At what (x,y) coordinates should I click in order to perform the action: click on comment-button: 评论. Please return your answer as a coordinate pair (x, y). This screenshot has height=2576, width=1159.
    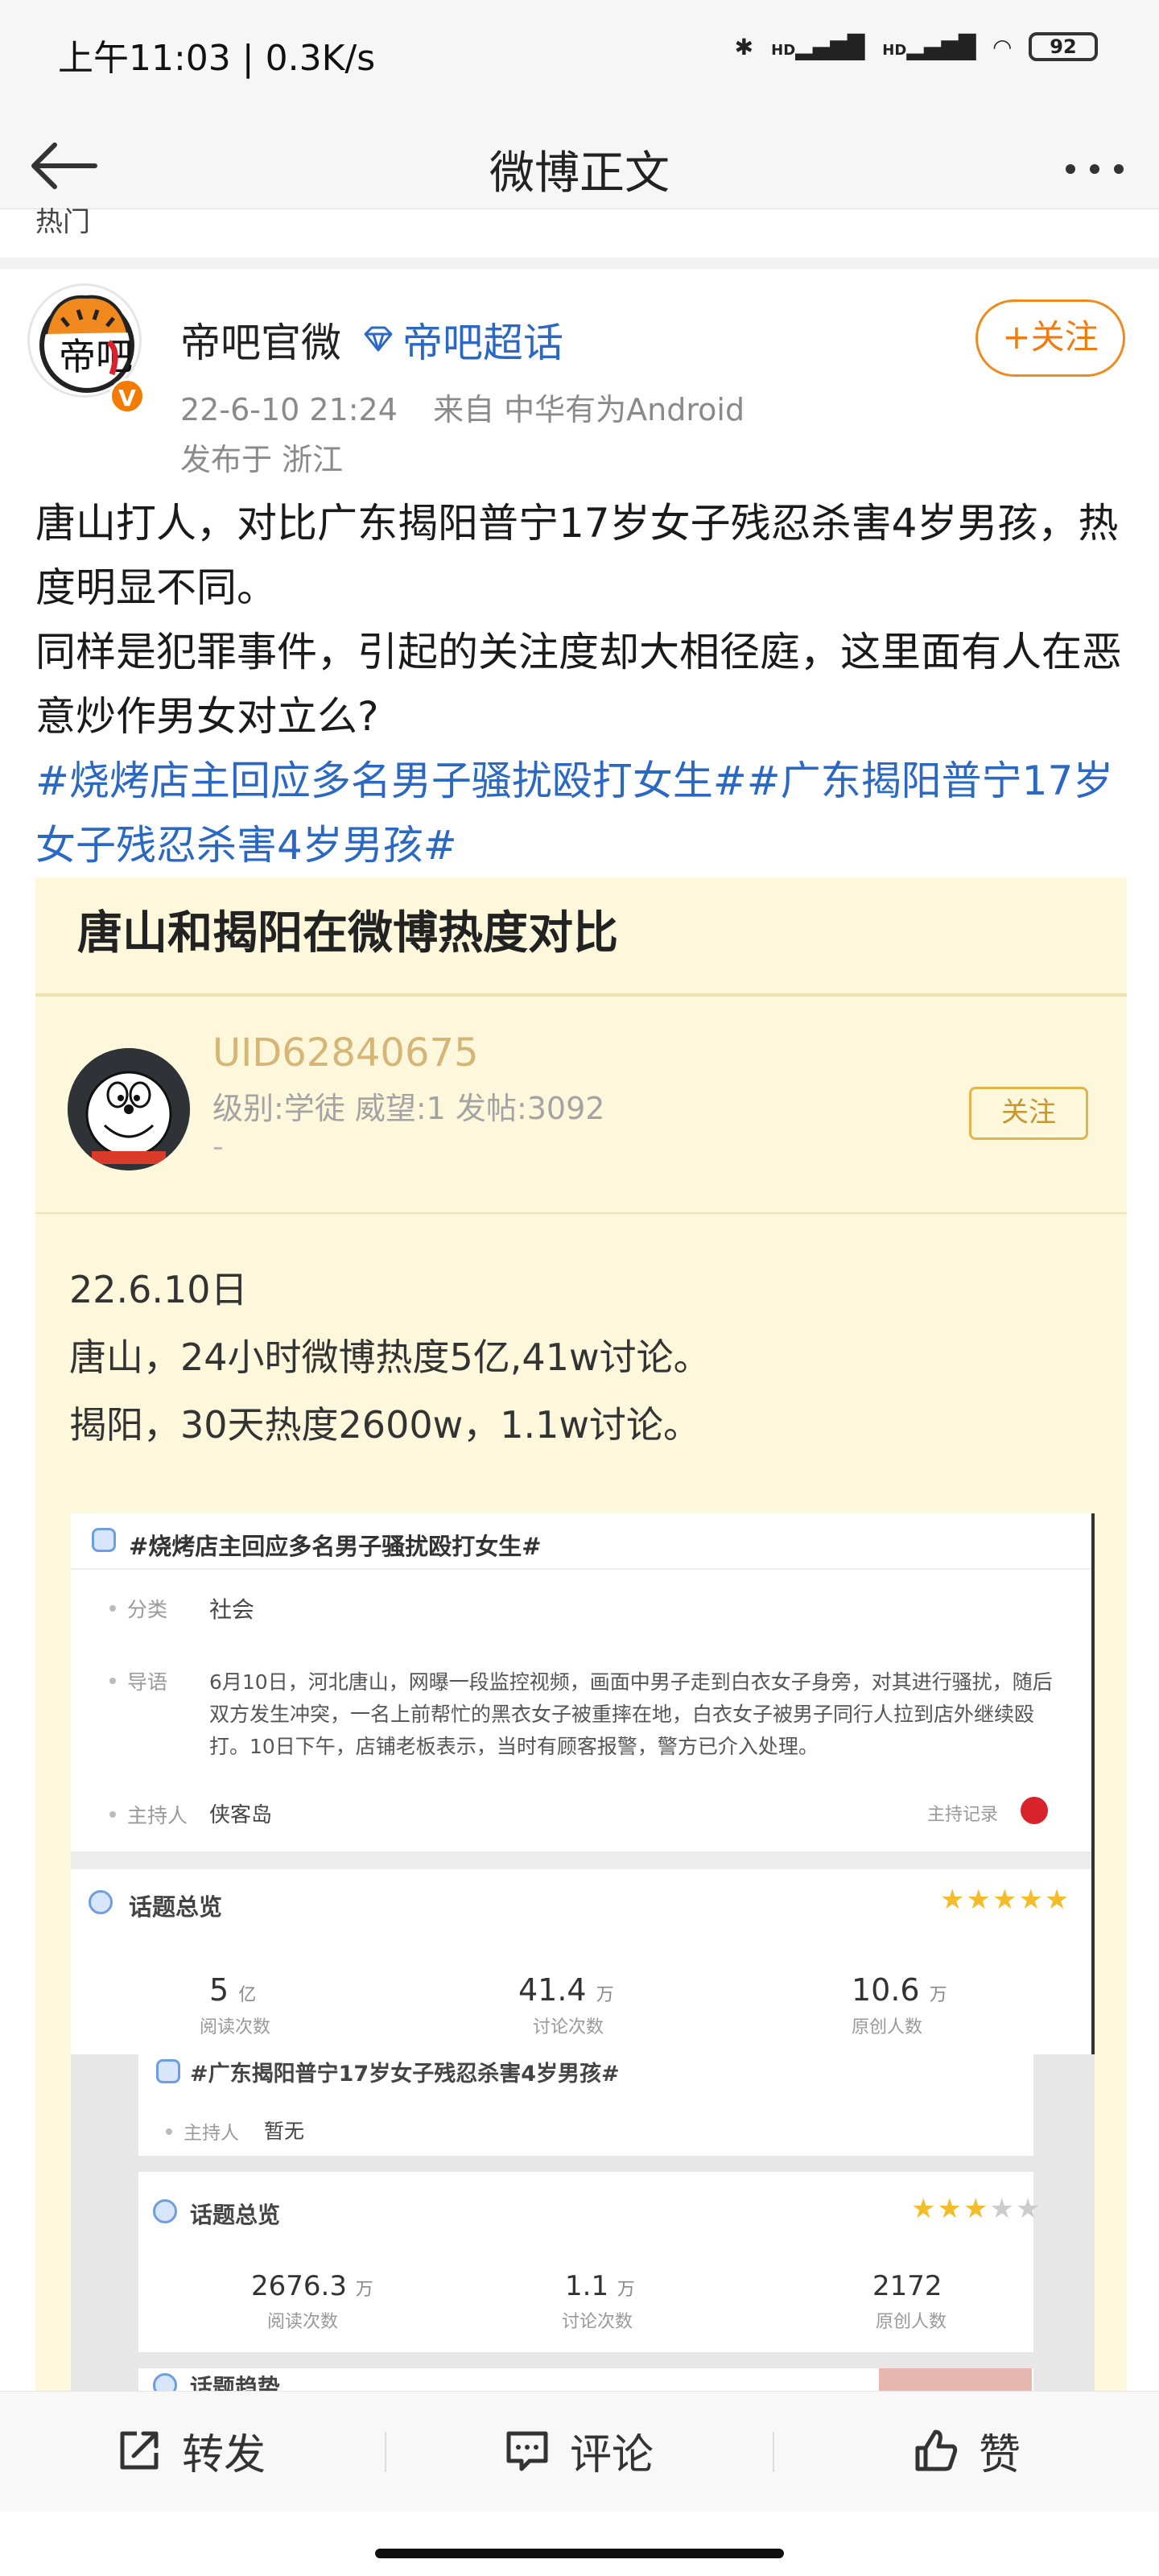
    Looking at the image, I should click on (579, 2450).